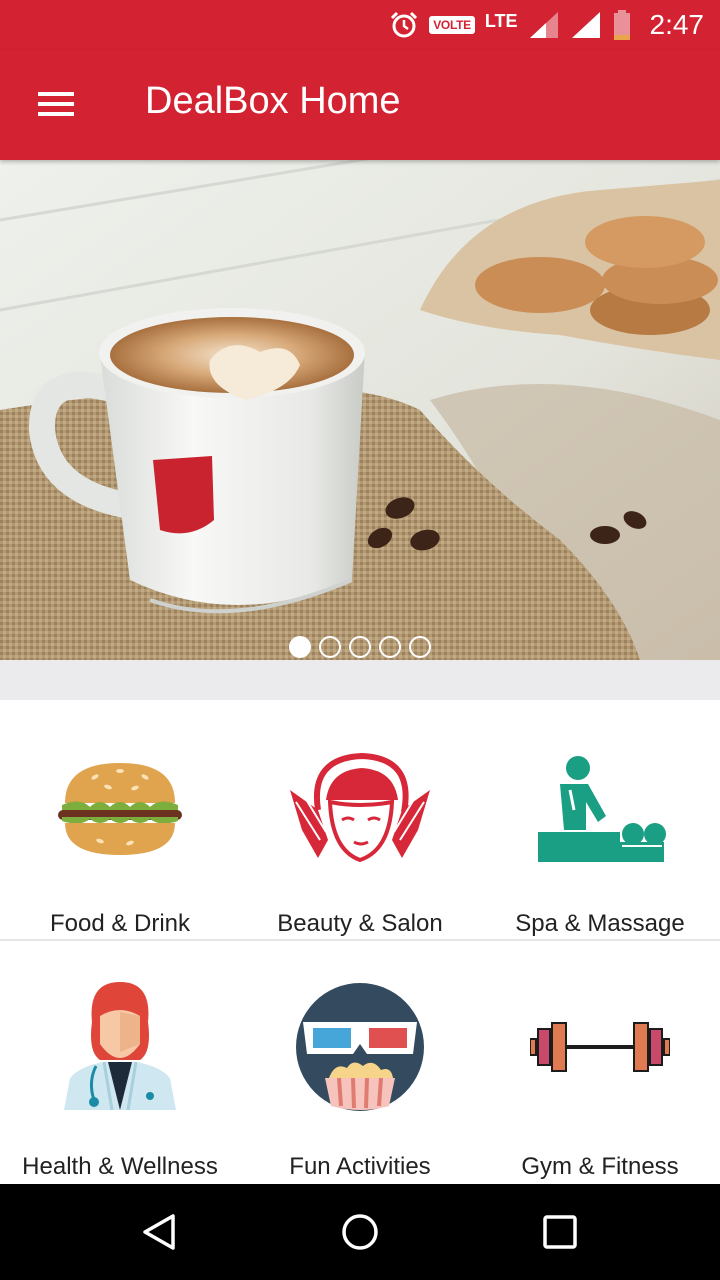 The width and height of the screenshot is (720, 1280). I want to click on burger-icon, so click(120, 810).